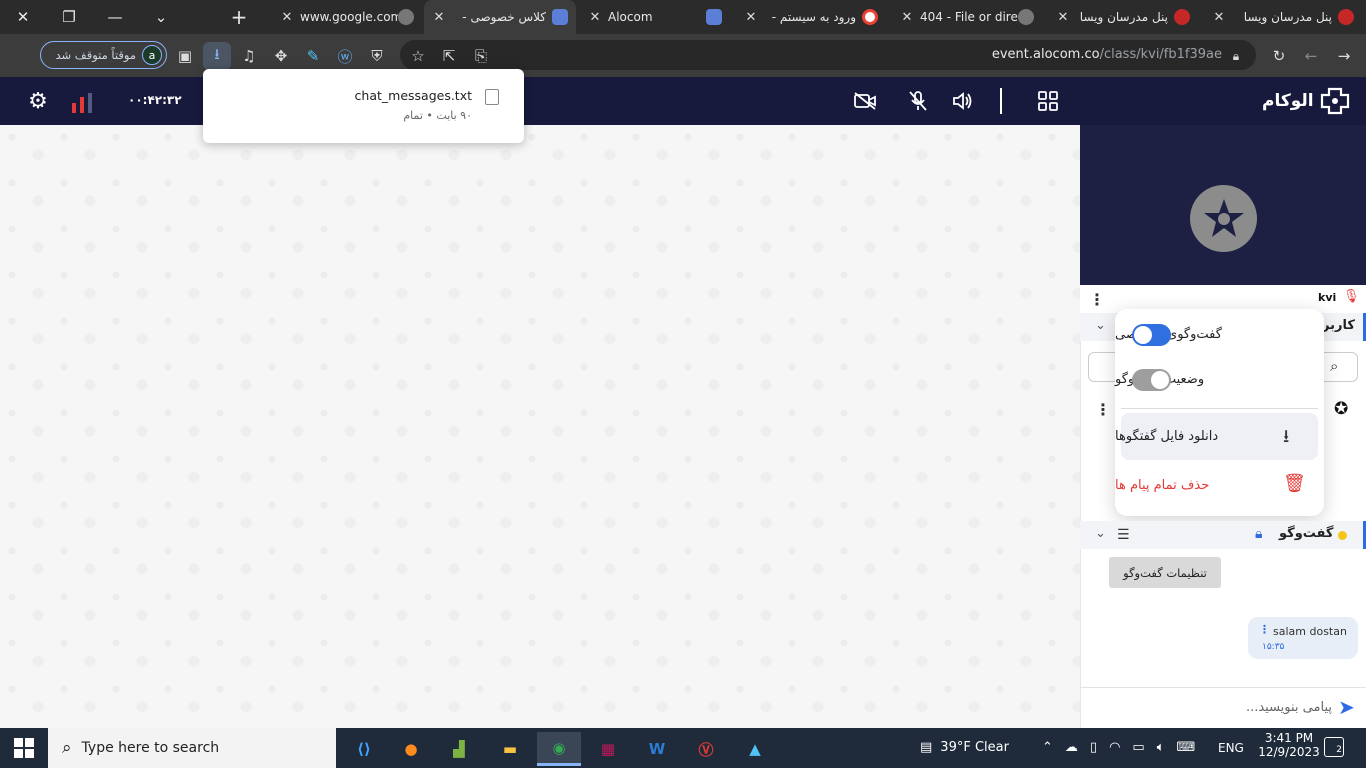  I want to click on reading-list-button: ♫, so click(249, 56).